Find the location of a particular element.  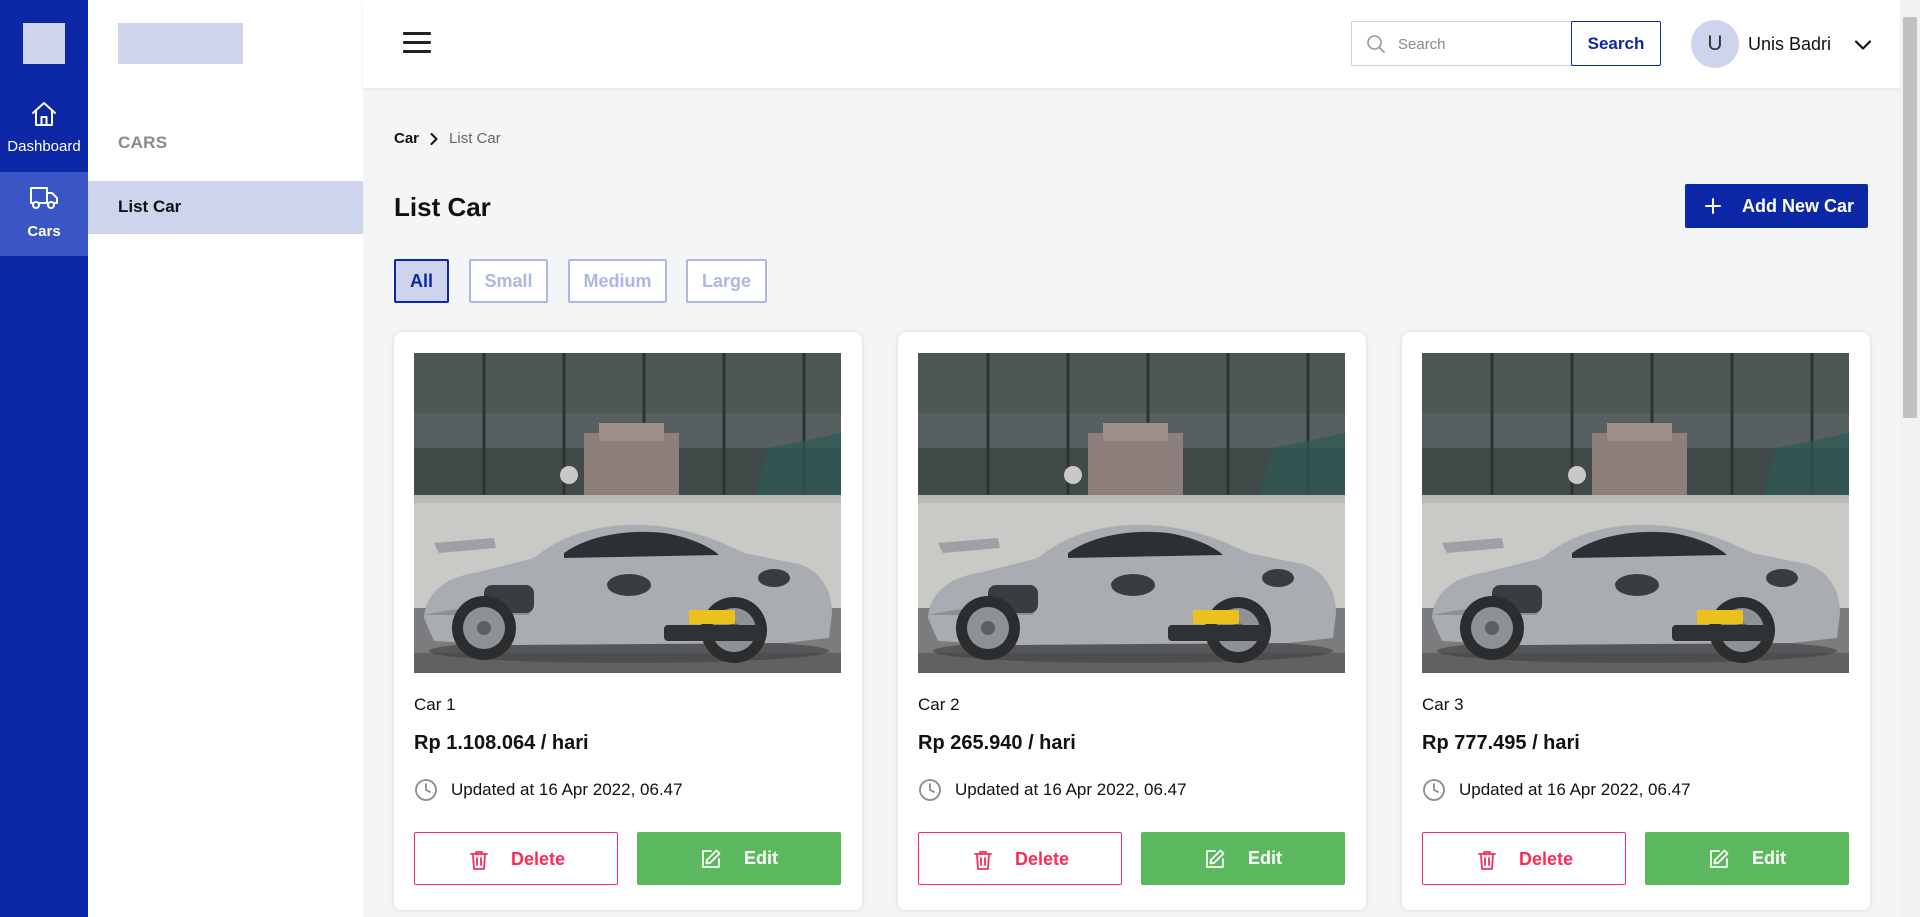

plus-icon is located at coordinates (1713, 206).